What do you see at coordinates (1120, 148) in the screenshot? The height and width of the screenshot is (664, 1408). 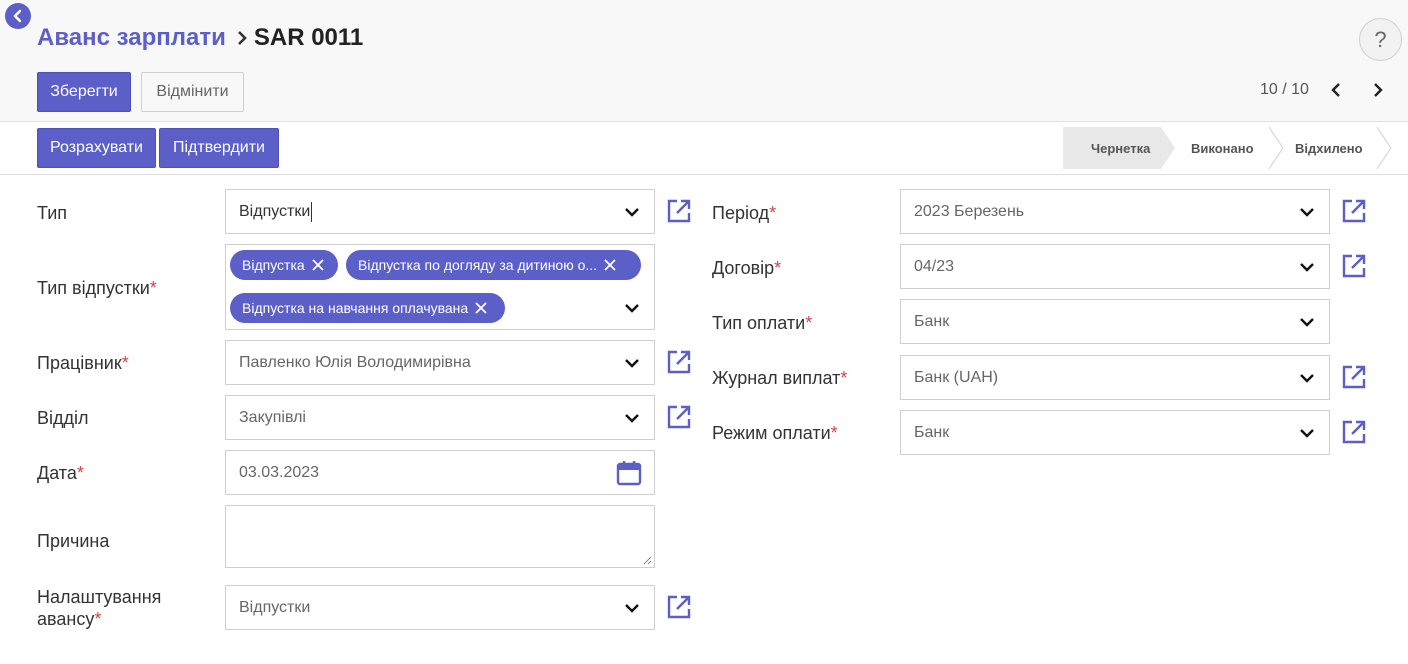 I see `status-step-draft: Чернетка` at bounding box center [1120, 148].